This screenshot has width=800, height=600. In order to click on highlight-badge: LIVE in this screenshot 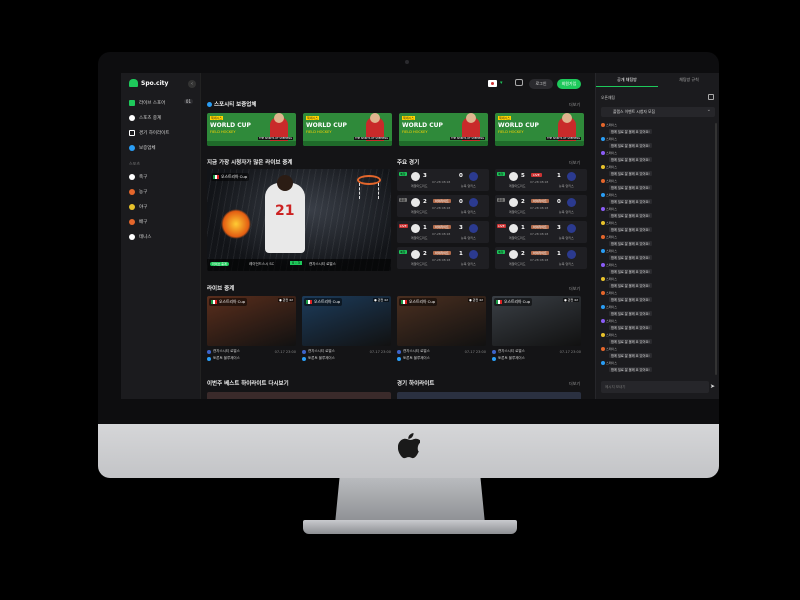, I will do `click(536, 175)`.